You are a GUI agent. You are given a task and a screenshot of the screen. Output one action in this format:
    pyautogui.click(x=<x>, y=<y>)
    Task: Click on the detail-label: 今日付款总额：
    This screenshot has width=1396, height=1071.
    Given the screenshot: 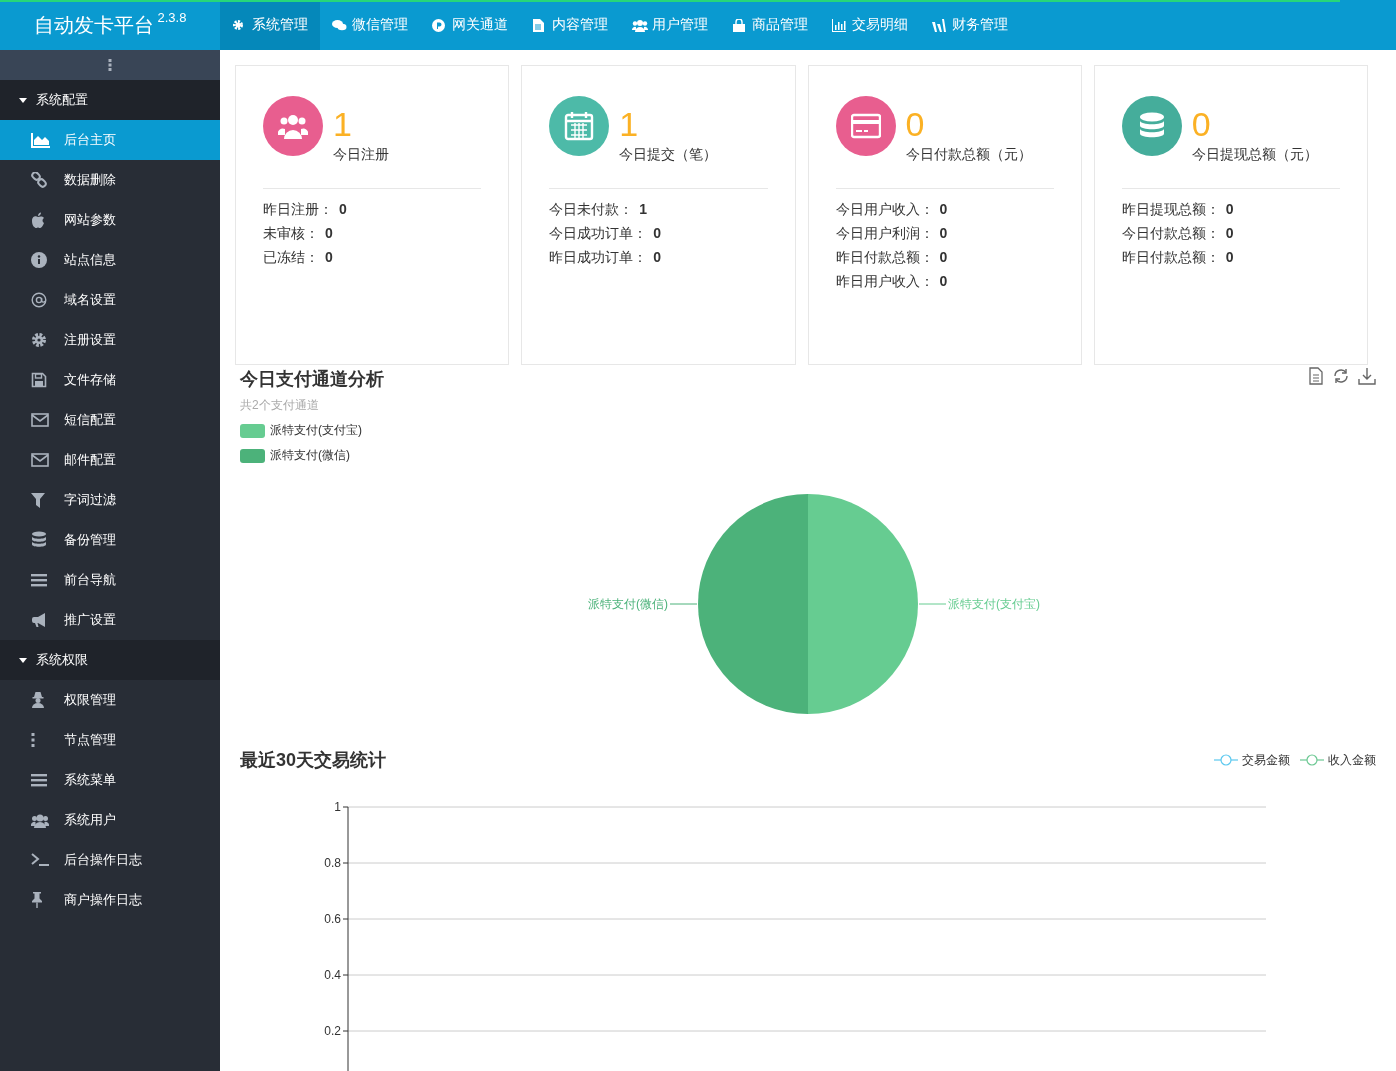 What is the action you would take?
    pyautogui.click(x=1170, y=234)
    